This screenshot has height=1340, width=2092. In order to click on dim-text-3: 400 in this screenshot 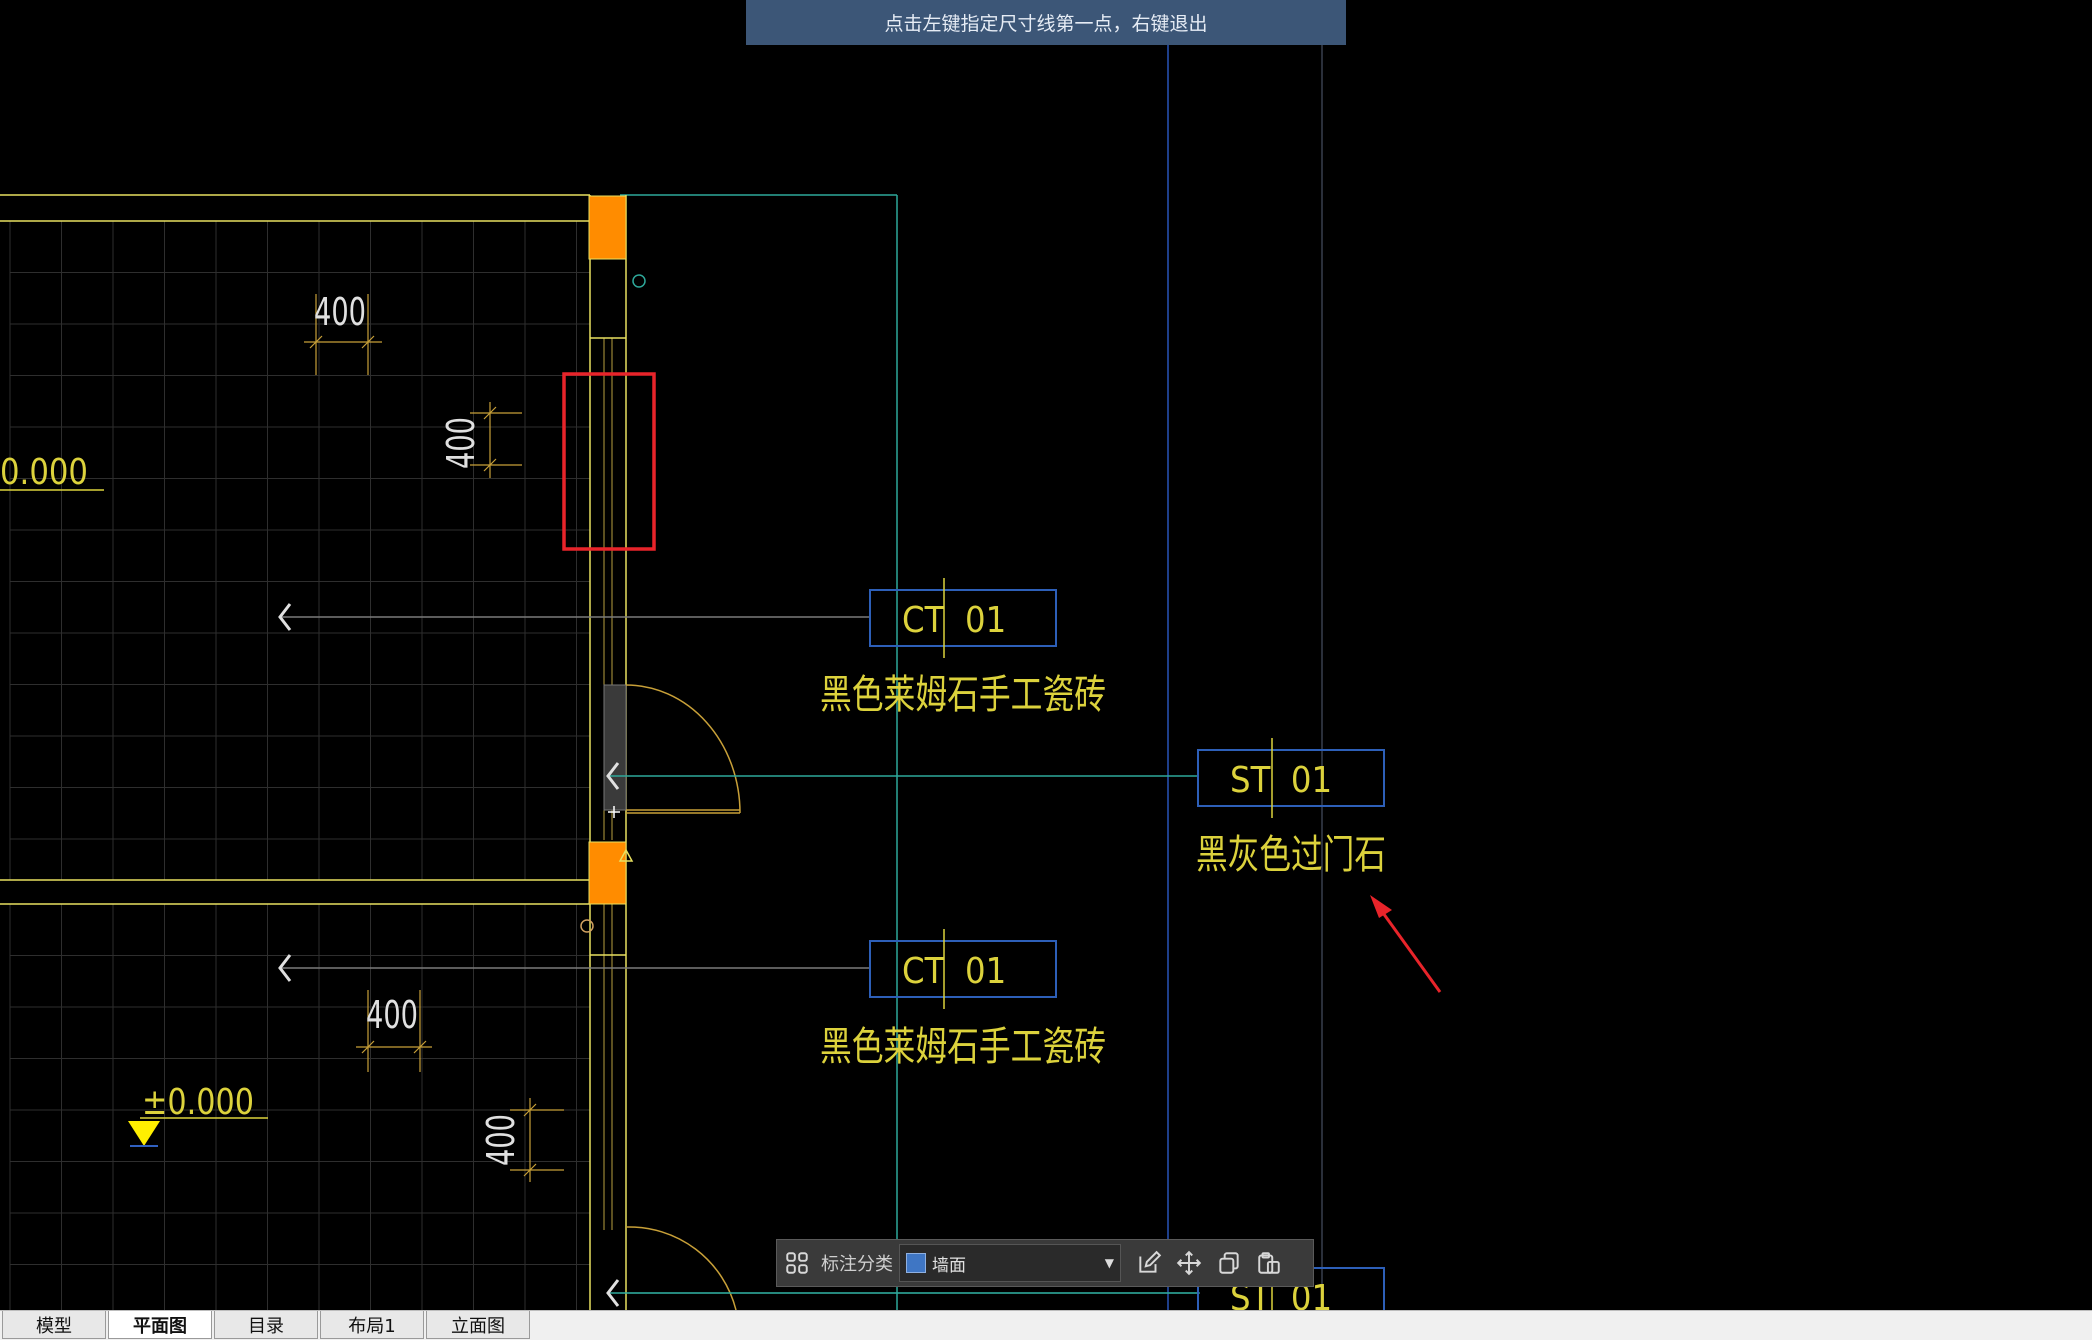, I will do `click(392, 1015)`.